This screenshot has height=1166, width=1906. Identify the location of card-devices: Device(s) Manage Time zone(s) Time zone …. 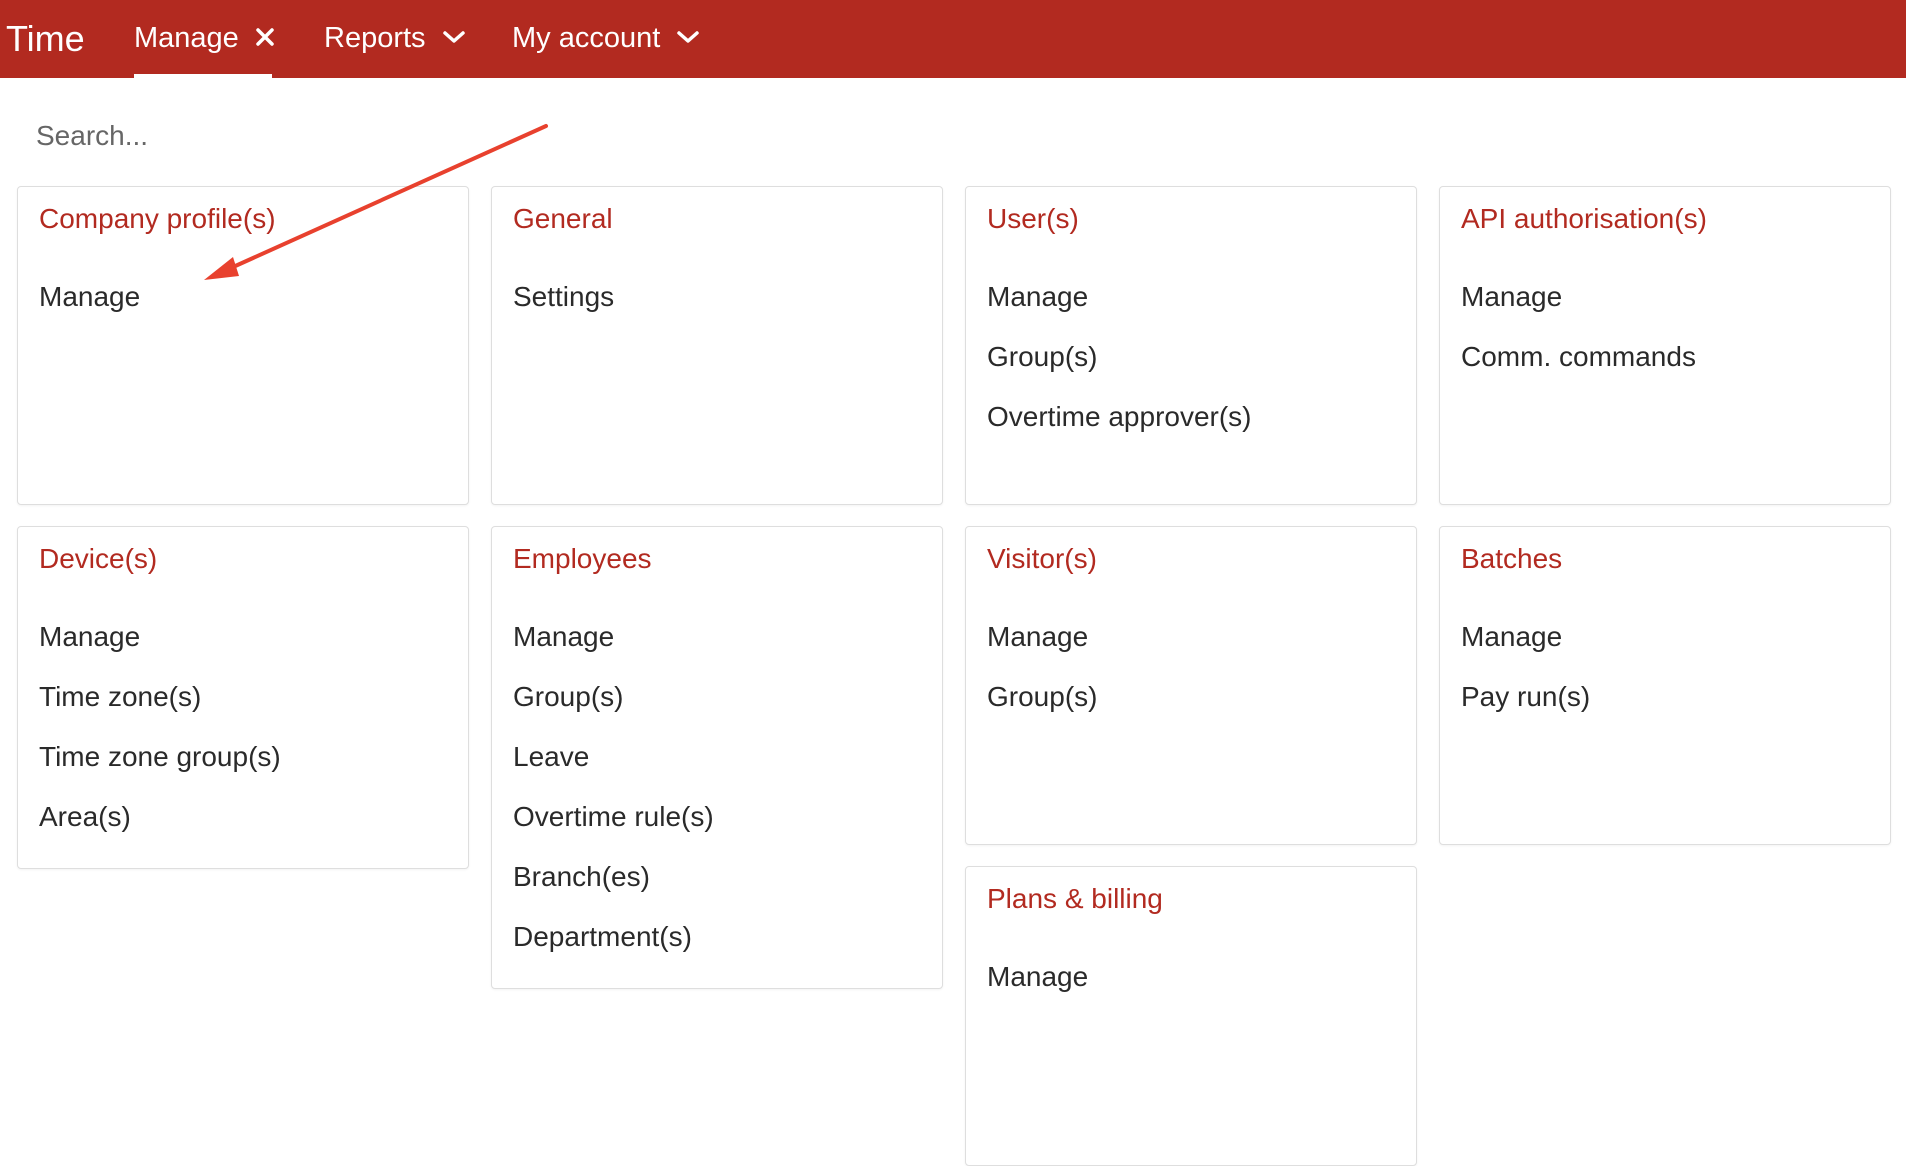
(243, 697).